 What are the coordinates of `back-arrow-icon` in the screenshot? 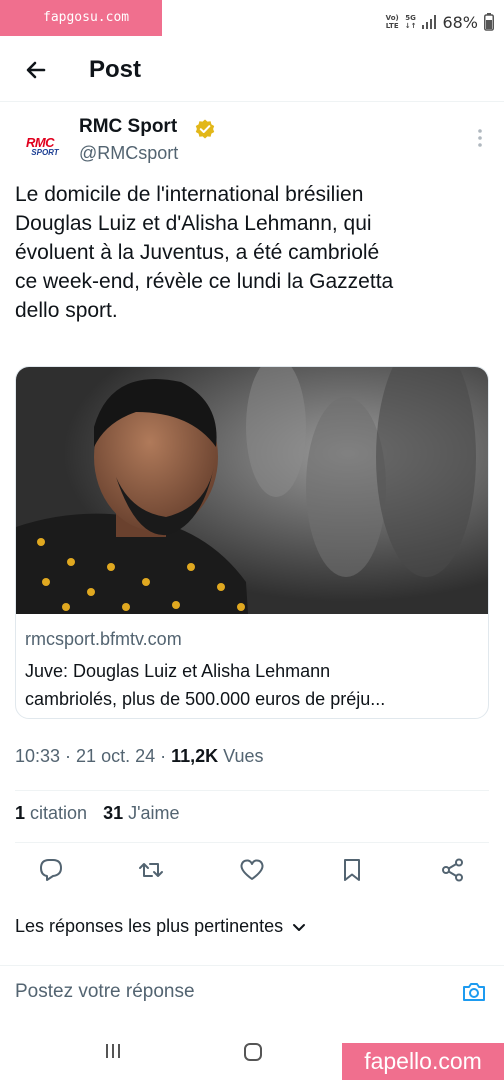 It's located at (36, 70).